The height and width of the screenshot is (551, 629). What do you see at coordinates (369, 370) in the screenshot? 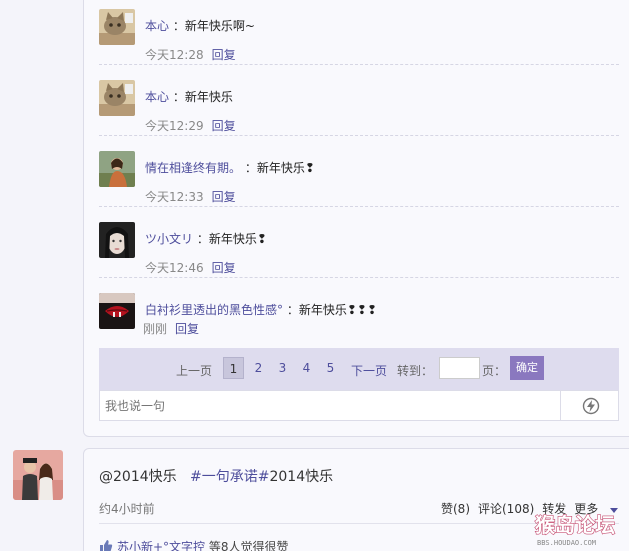
I see `next-page-link: 下一页` at bounding box center [369, 370].